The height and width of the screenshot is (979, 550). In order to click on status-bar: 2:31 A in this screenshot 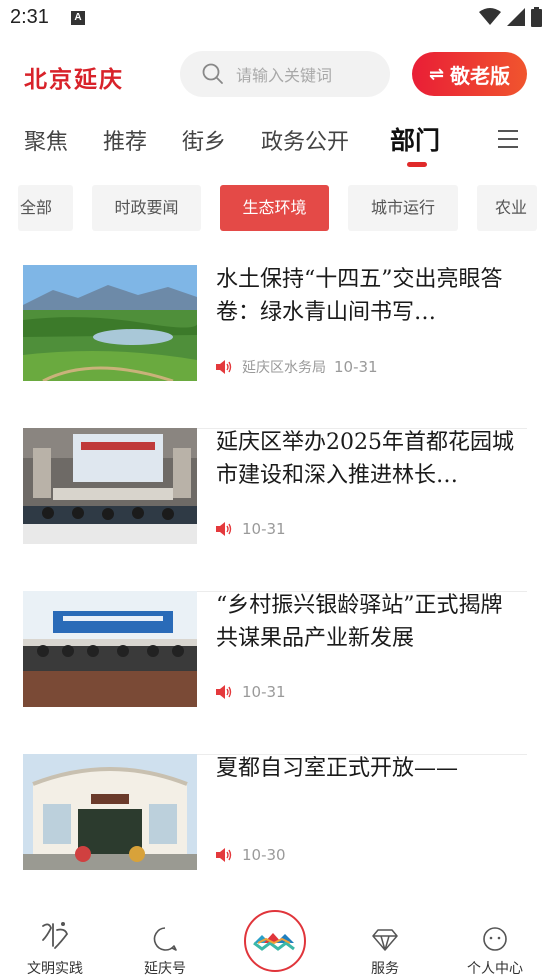, I will do `click(275, 18)`.